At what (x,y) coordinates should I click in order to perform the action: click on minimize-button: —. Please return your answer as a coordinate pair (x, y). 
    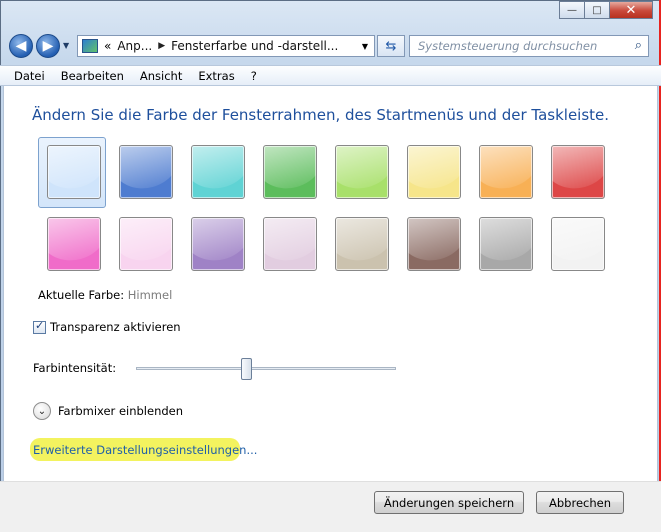
    Looking at the image, I should click on (572, 10).